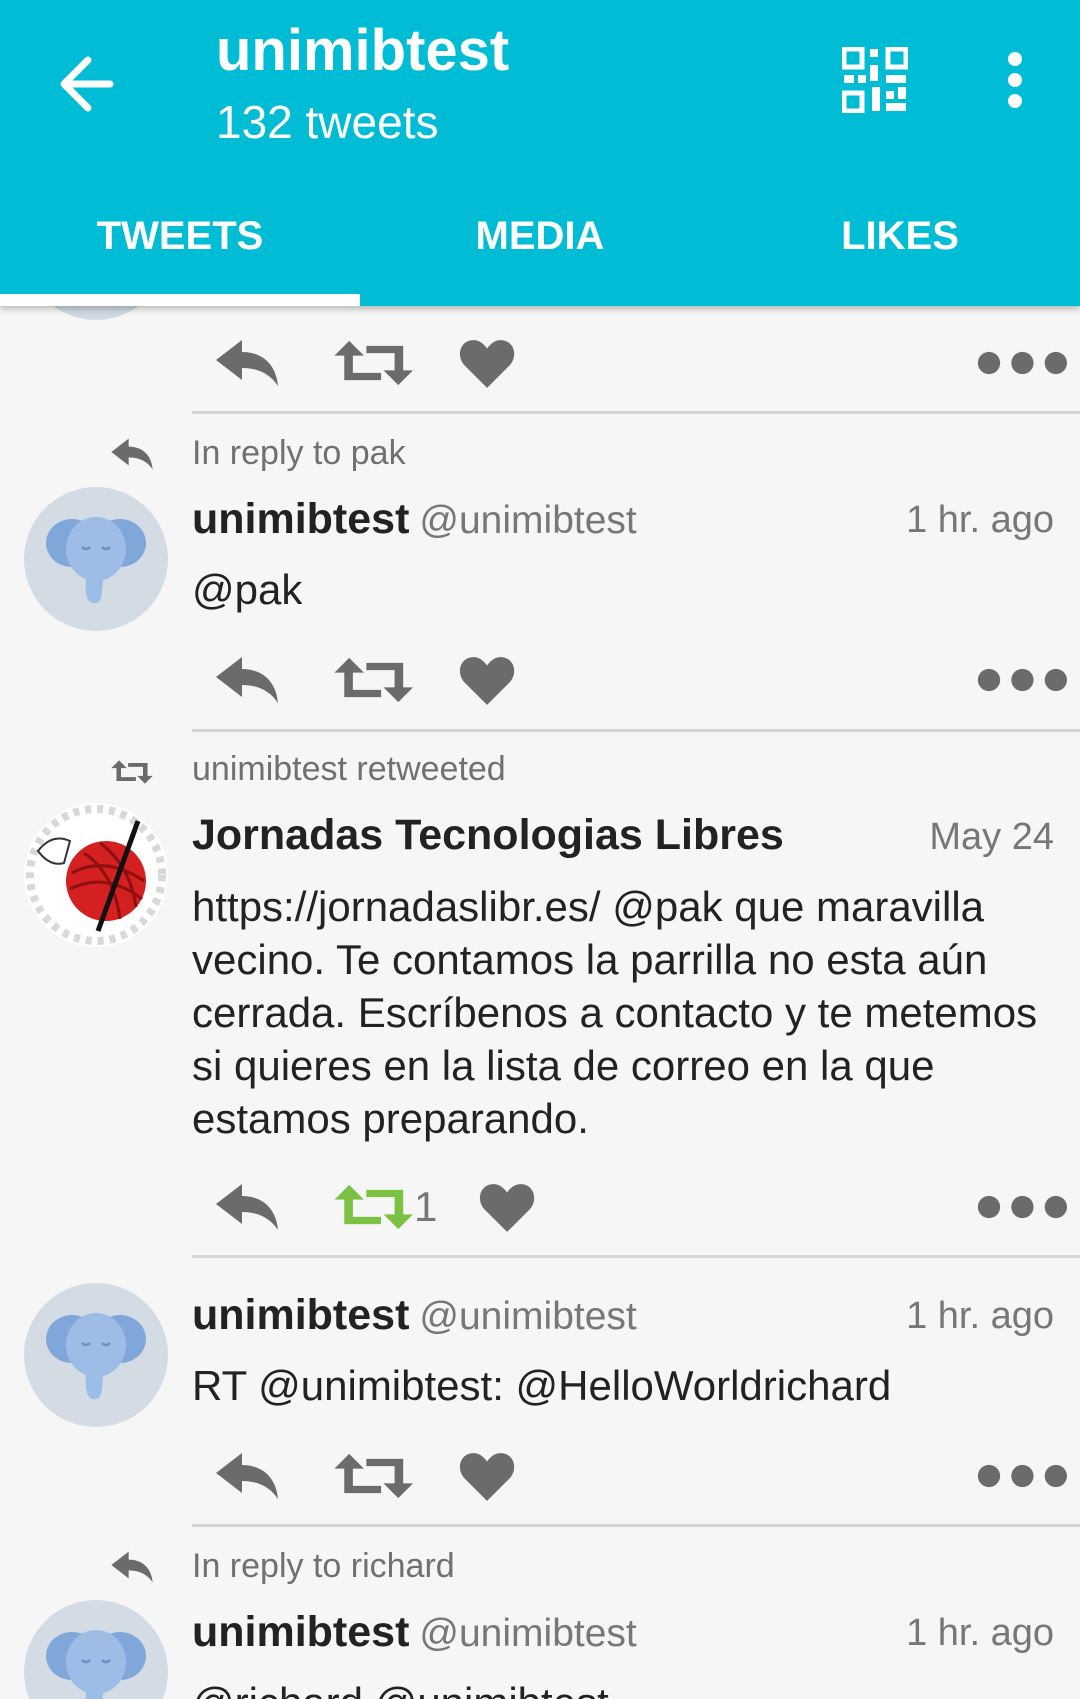 Image resolution: width=1080 pixels, height=1699 pixels. I want to click on author-name: Jornadas Tecnologias Libres, so click(488, 835).